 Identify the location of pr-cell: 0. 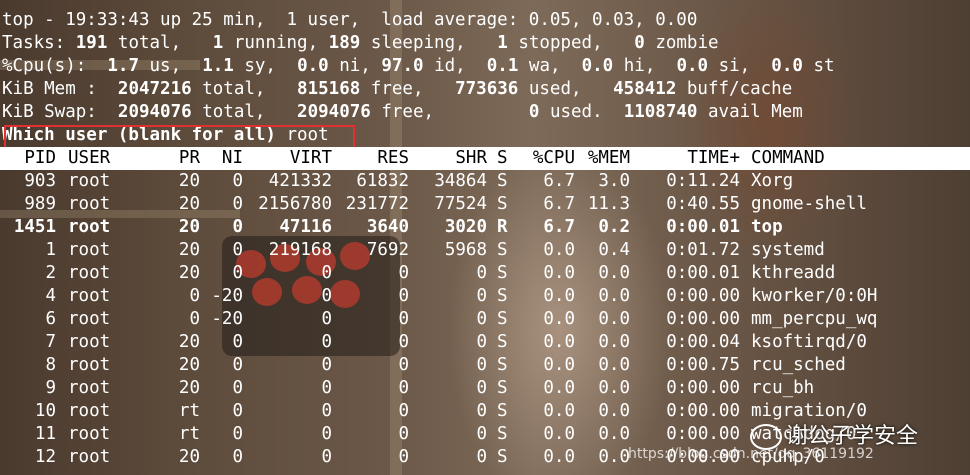
(194, 319).